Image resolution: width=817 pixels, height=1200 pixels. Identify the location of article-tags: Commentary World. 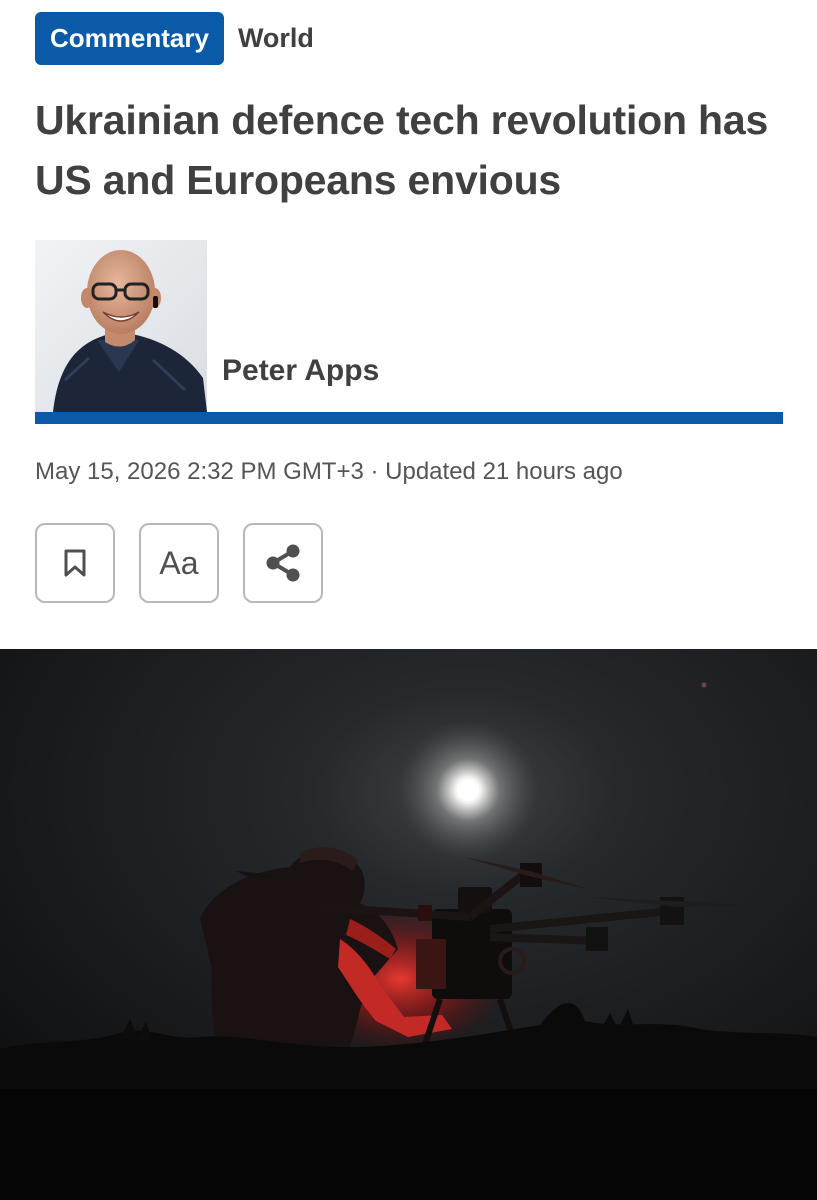
(174, 38).